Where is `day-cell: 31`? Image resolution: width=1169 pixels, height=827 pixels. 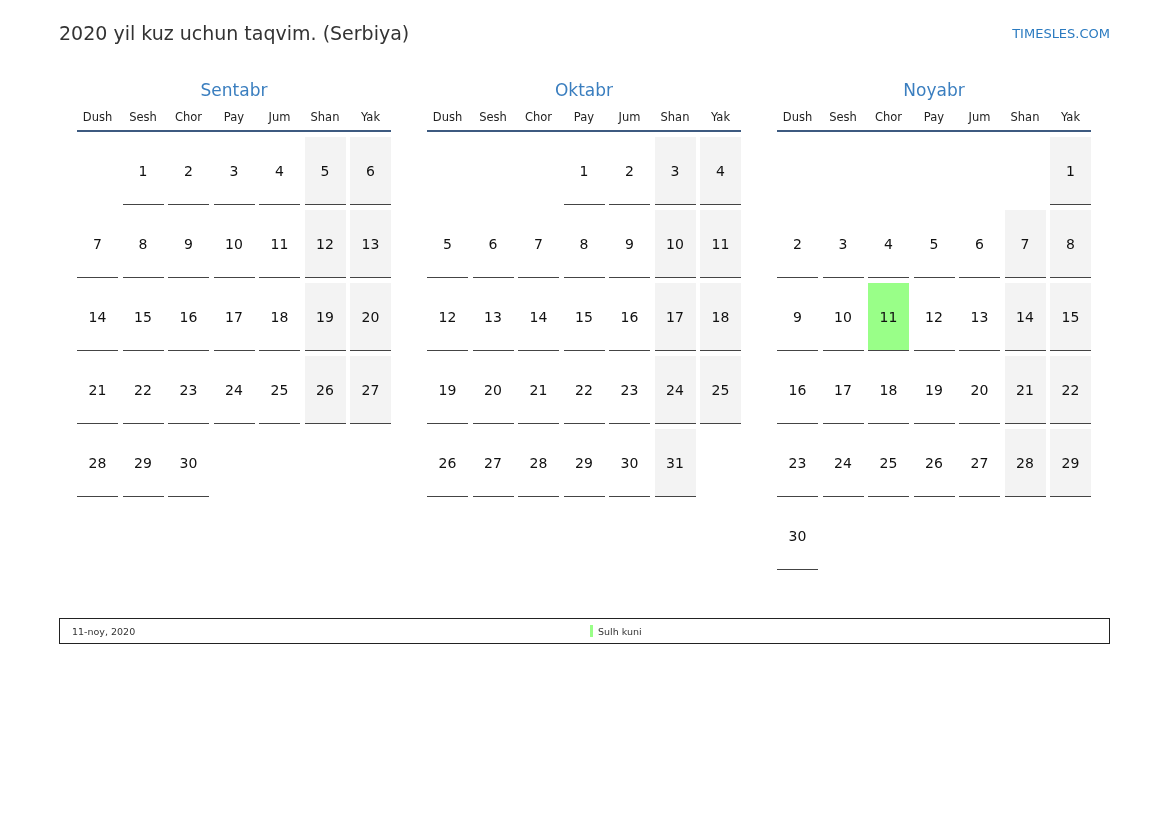 day-cell: 31 is located at coordinates (675, 463).